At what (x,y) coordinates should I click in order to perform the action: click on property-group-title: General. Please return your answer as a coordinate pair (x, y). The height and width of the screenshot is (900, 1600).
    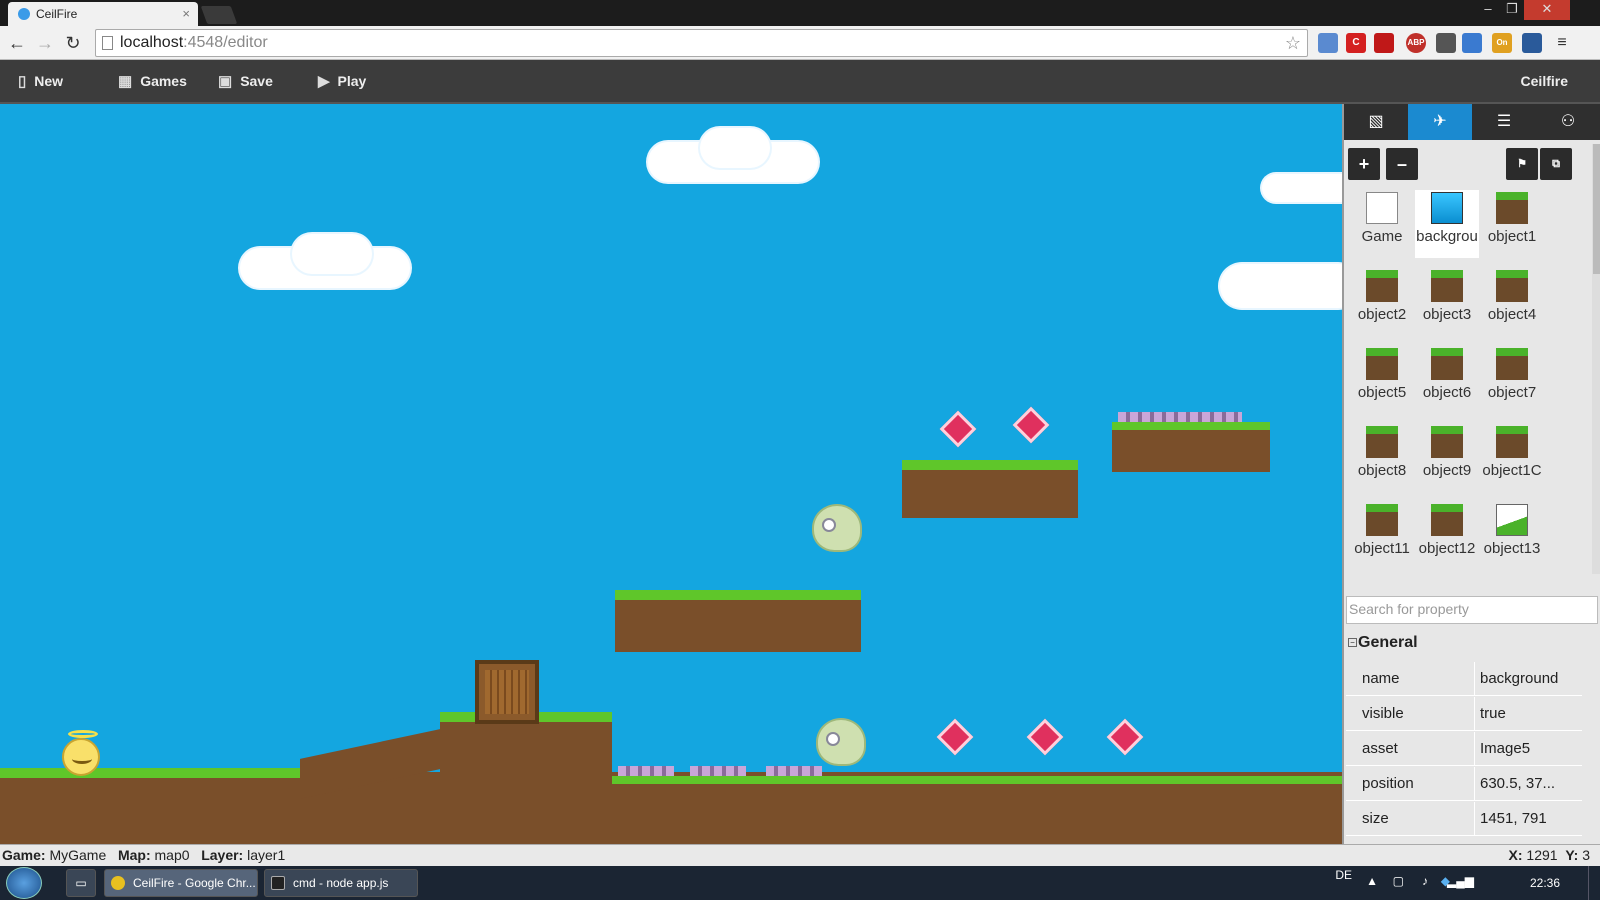
    Looking at the image, I should click on (1388, 642).